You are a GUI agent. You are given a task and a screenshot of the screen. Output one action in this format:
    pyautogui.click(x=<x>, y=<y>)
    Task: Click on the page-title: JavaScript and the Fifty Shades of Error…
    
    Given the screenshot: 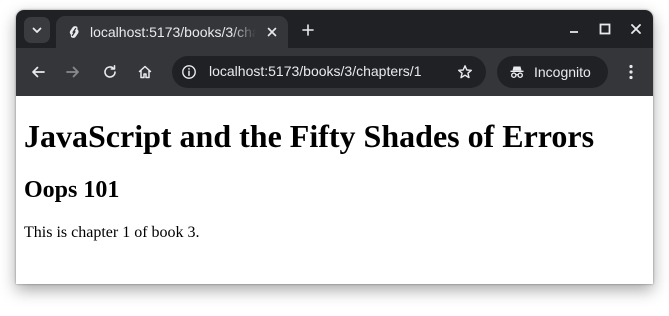 What is the action you would take?
    pyautogui.click(x=309, y=136)
    